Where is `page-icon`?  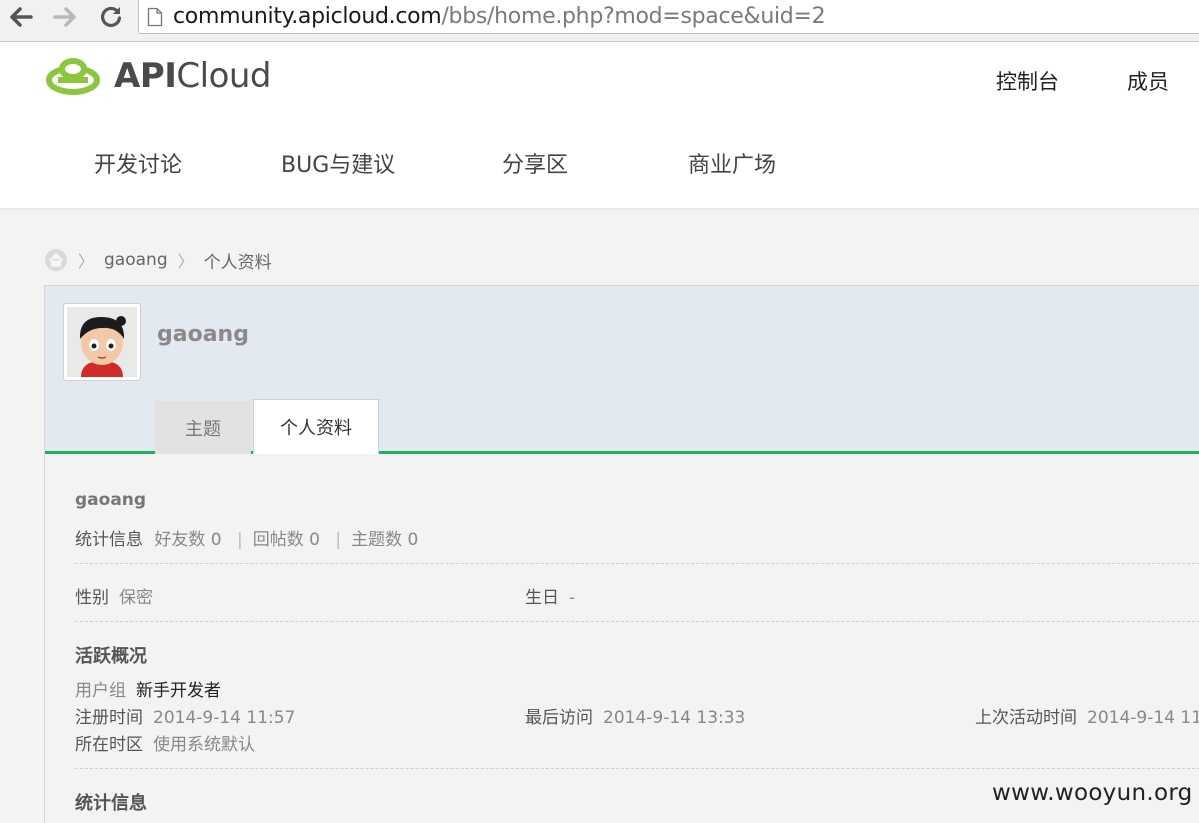 page-icon is located at coordinates (155, 16).